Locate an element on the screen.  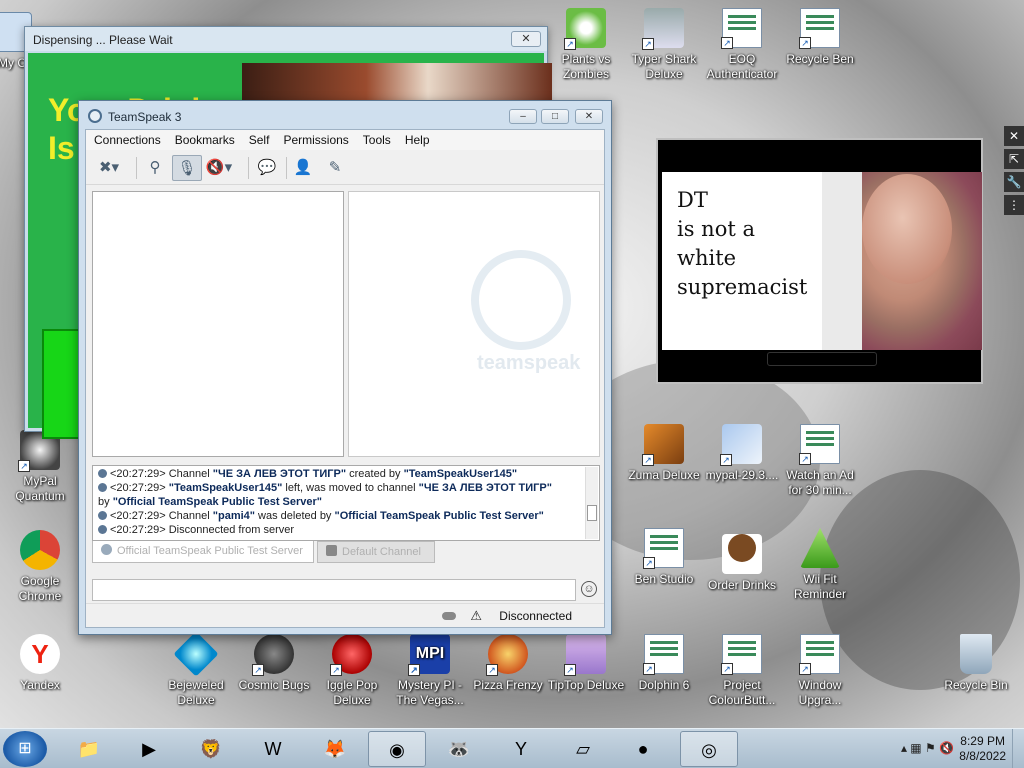
mypal-icon: 🦝 is located at coordinates (459, 749).